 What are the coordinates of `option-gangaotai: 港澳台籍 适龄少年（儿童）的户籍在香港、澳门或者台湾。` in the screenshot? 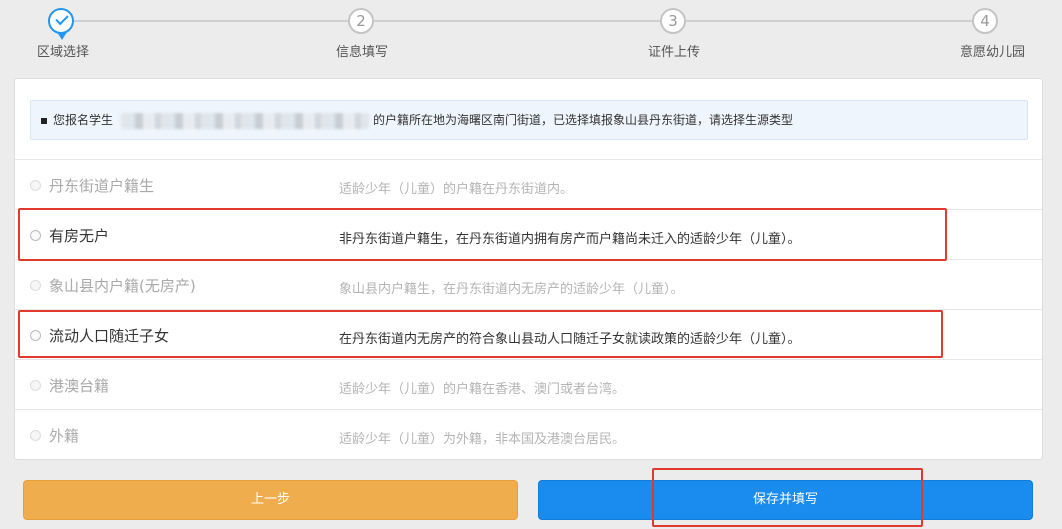 It's located at (528, 384).